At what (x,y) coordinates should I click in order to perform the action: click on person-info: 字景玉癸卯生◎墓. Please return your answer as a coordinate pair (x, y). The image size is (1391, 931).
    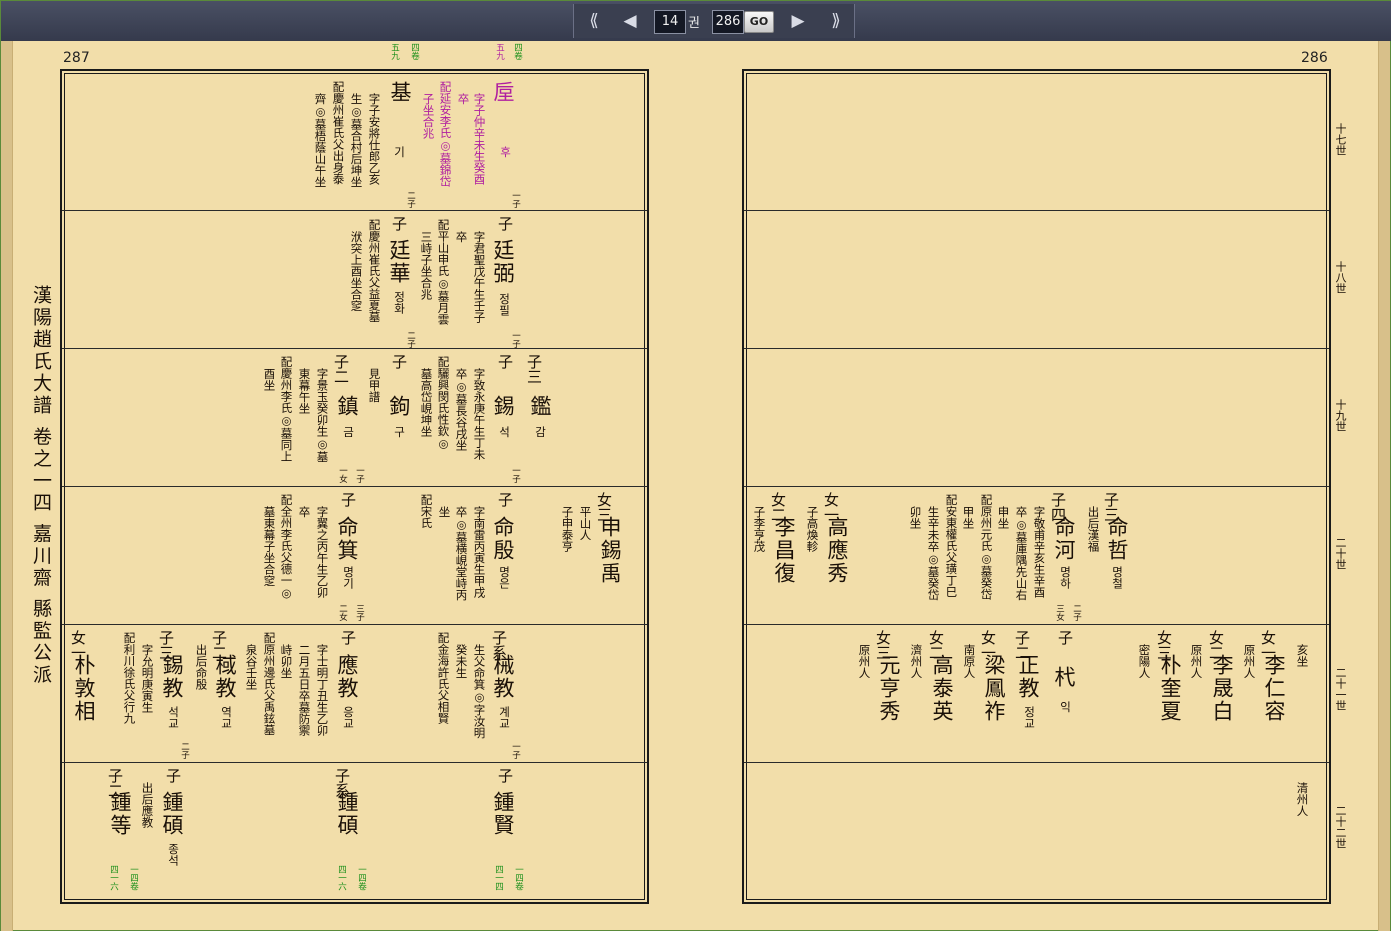
    Looking at the image, I should click on (322, 415).